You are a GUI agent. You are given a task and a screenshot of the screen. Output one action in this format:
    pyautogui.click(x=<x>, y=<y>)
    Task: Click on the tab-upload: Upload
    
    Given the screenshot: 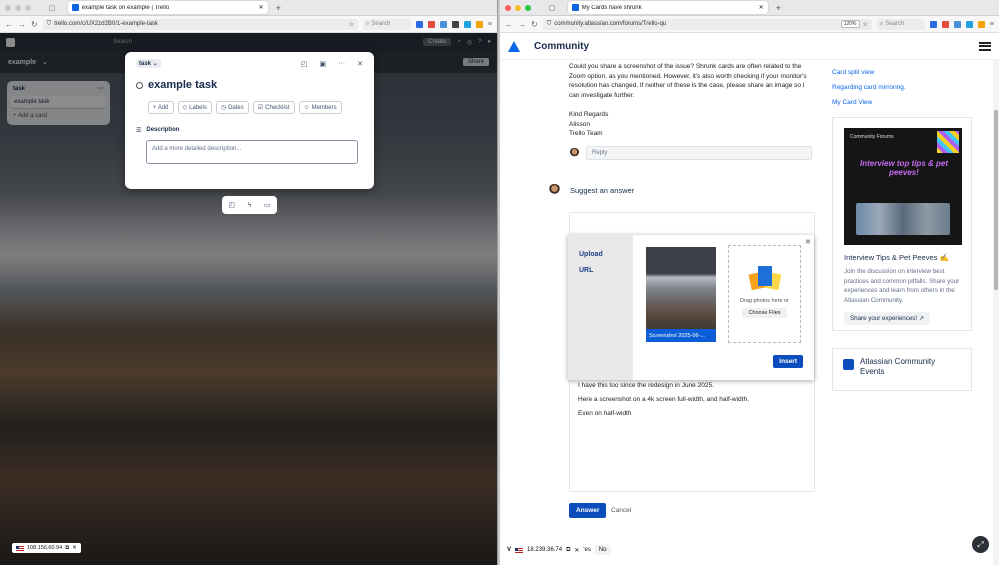 What is the action you would take?
    pyautogui.click(x=600, y=255)
    